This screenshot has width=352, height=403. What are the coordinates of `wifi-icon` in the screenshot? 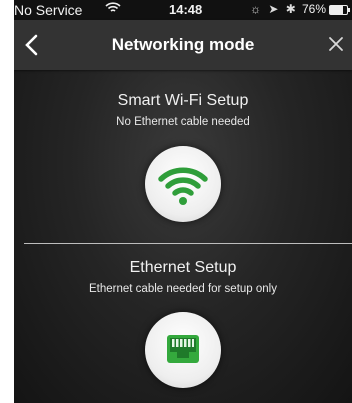 It's located at (183, 186).